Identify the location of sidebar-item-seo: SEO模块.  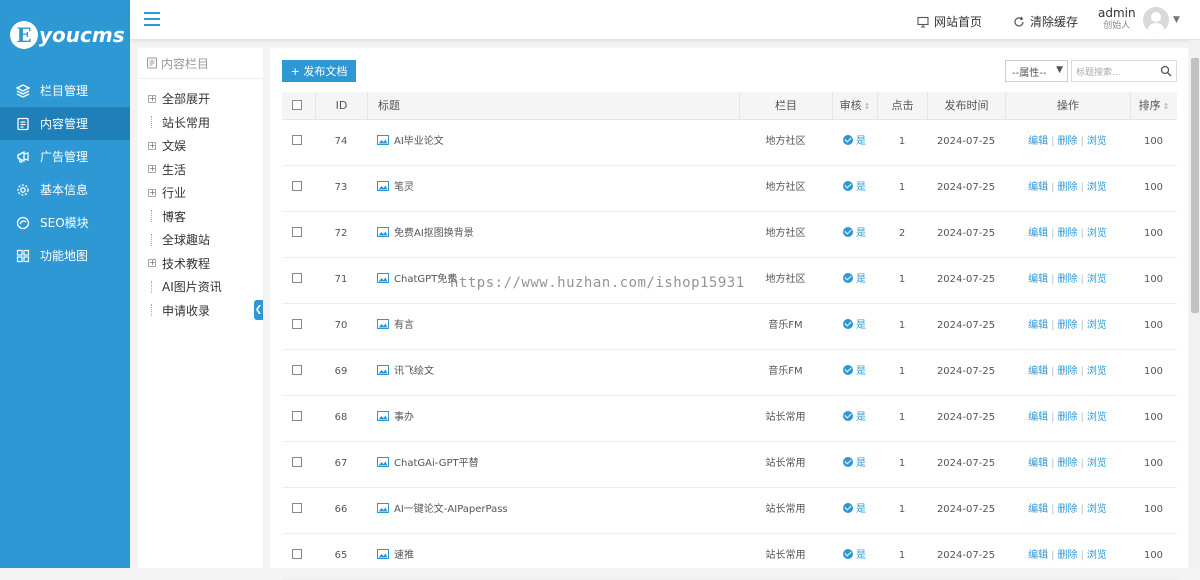
(65, 222).